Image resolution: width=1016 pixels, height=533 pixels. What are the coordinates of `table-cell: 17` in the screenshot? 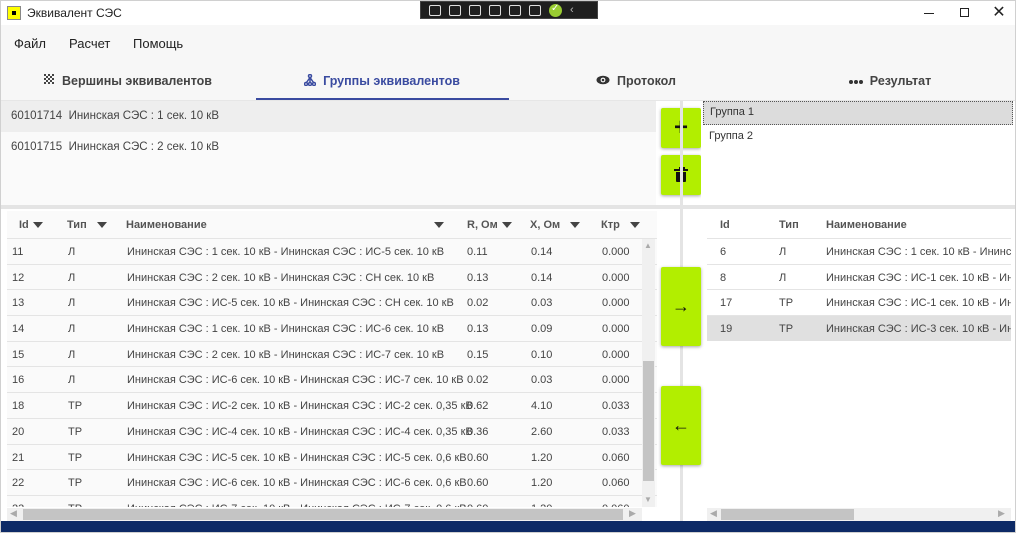 It's located at (726, 303).